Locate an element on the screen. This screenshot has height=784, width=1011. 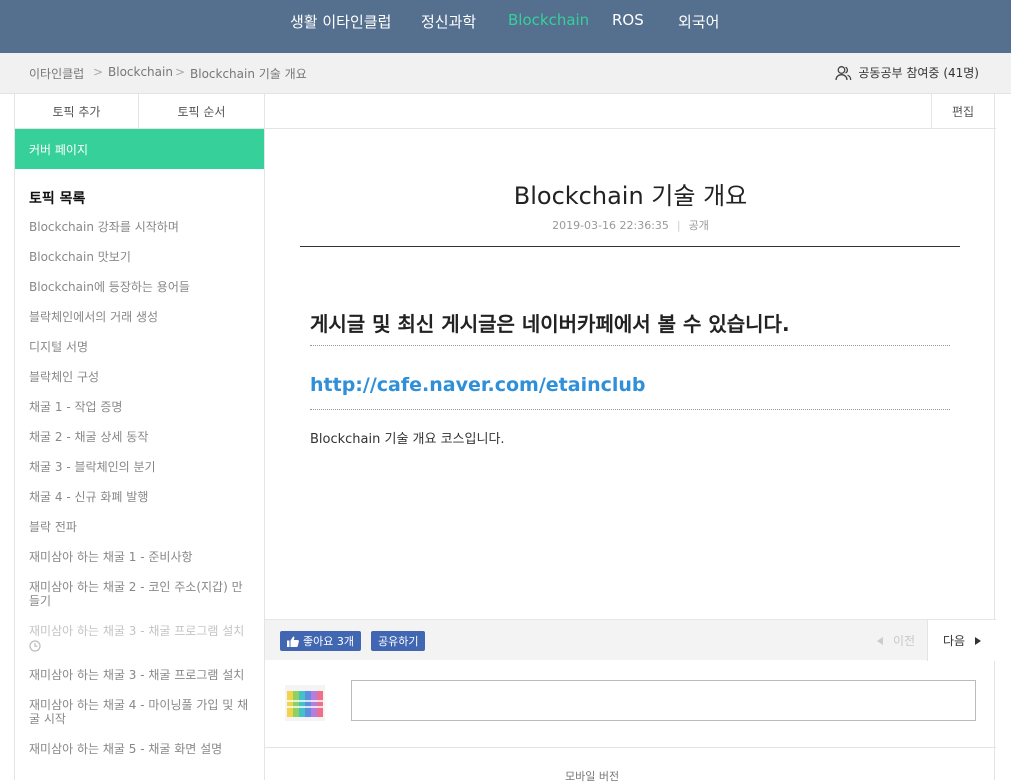
topic-item: 채굴 3 - 블락체인의 분기 is located at coordinates (140, 467).